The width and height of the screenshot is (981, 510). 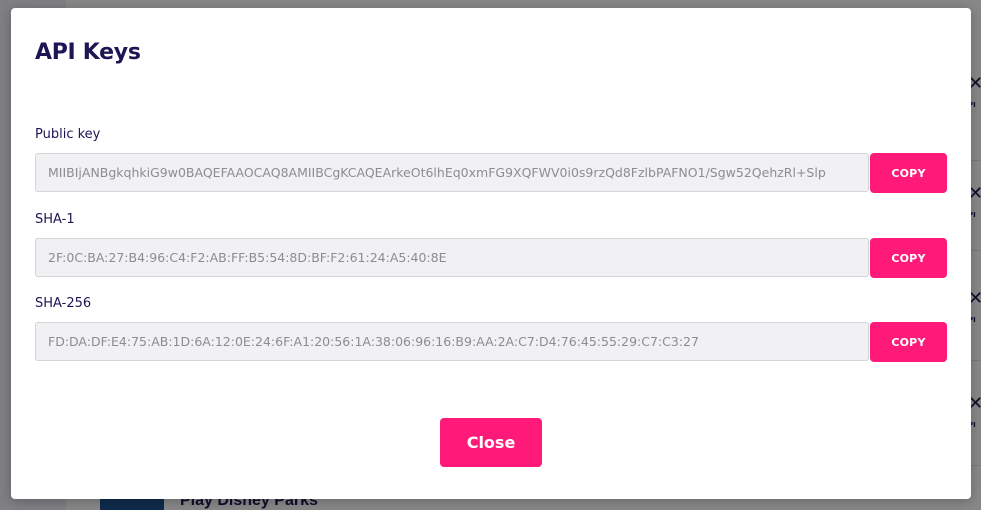 What do you see at coordinates (908, 342) in the screenshot?
I see `copy-sha256-button: COPY` at bounding box center [908, 342].